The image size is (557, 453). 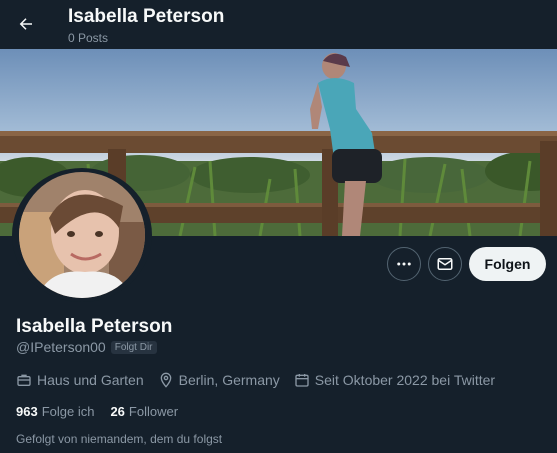 I want to click on more-button, so click(x=404, y=264).